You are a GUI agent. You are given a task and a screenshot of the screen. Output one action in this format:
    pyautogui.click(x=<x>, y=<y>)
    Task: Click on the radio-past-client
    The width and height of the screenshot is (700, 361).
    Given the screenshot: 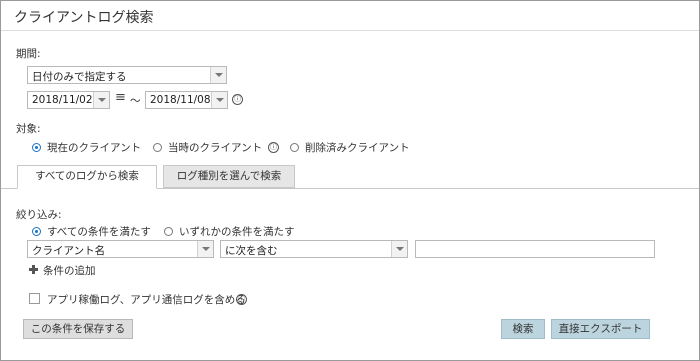 What is the action you would take?
    pyautogui.click(x=157, y=147)
    